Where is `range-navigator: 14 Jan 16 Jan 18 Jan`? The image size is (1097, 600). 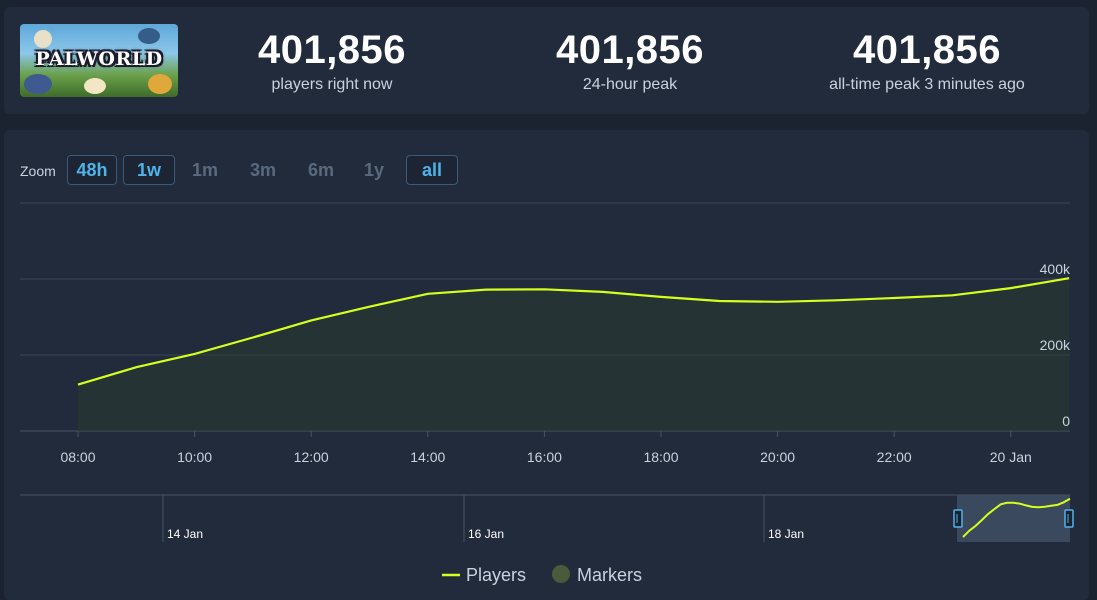
range-navigator: 14 Jan 16 Jan 18 Jan is located at coordinates (547, 518).